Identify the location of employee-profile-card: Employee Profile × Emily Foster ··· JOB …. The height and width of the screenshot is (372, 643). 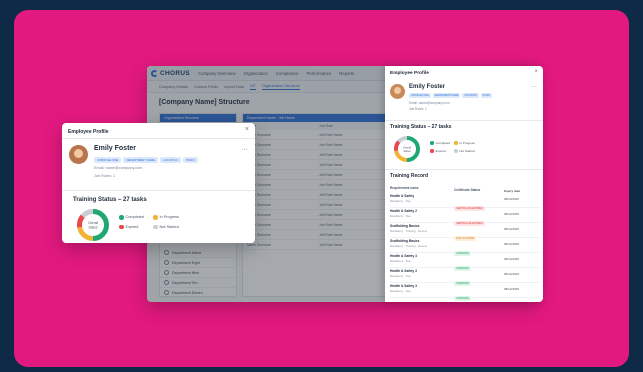
(158, 183).